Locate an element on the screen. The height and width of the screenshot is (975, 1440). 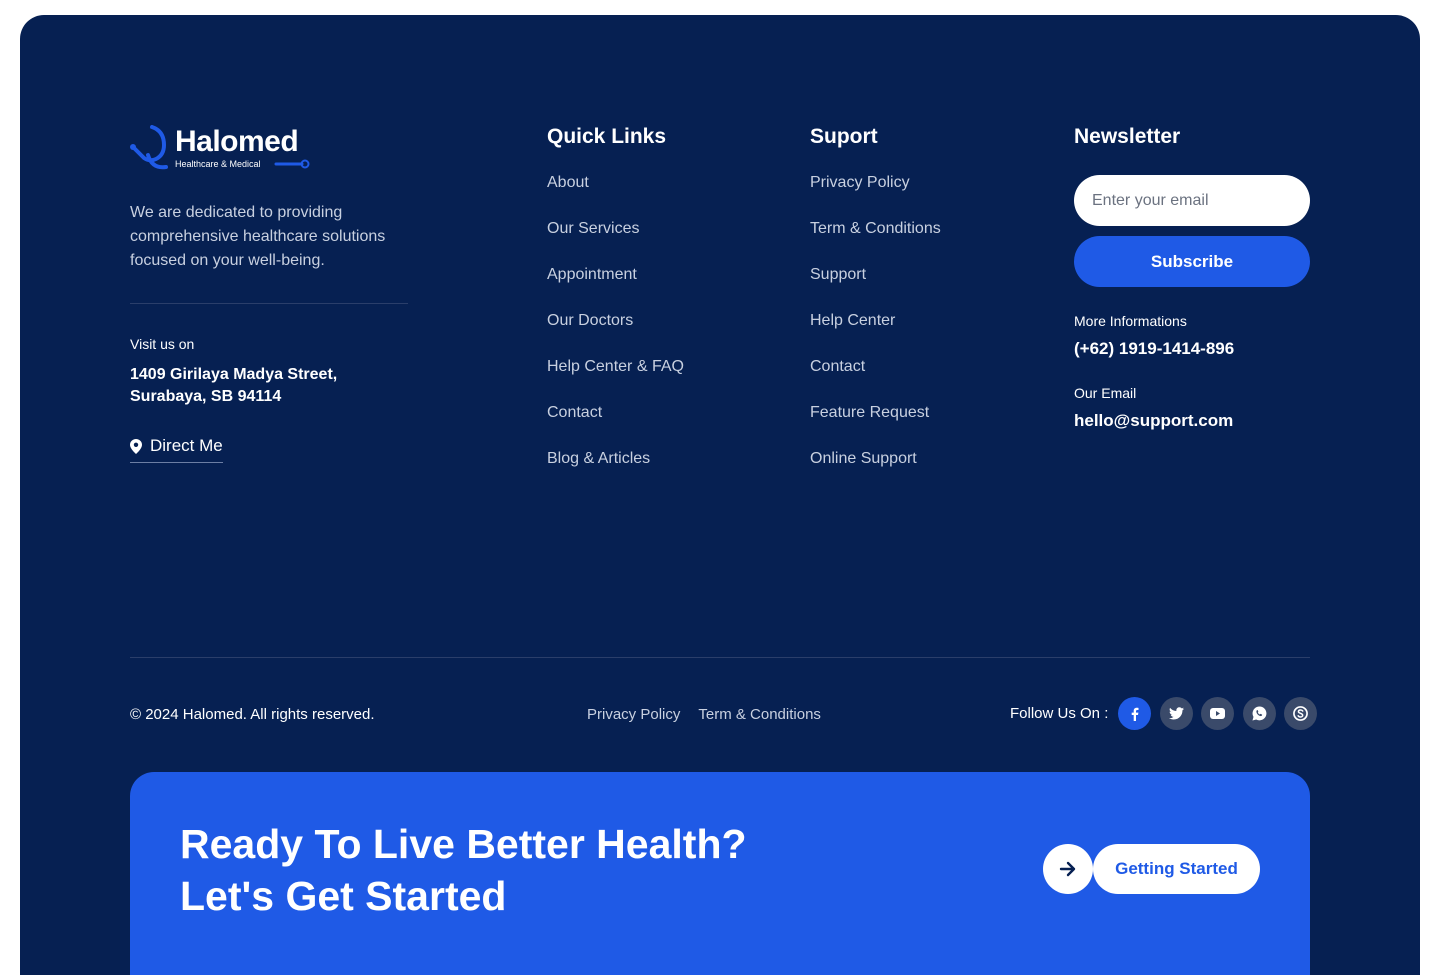
skype-button is located at coordinates (1301, 713).